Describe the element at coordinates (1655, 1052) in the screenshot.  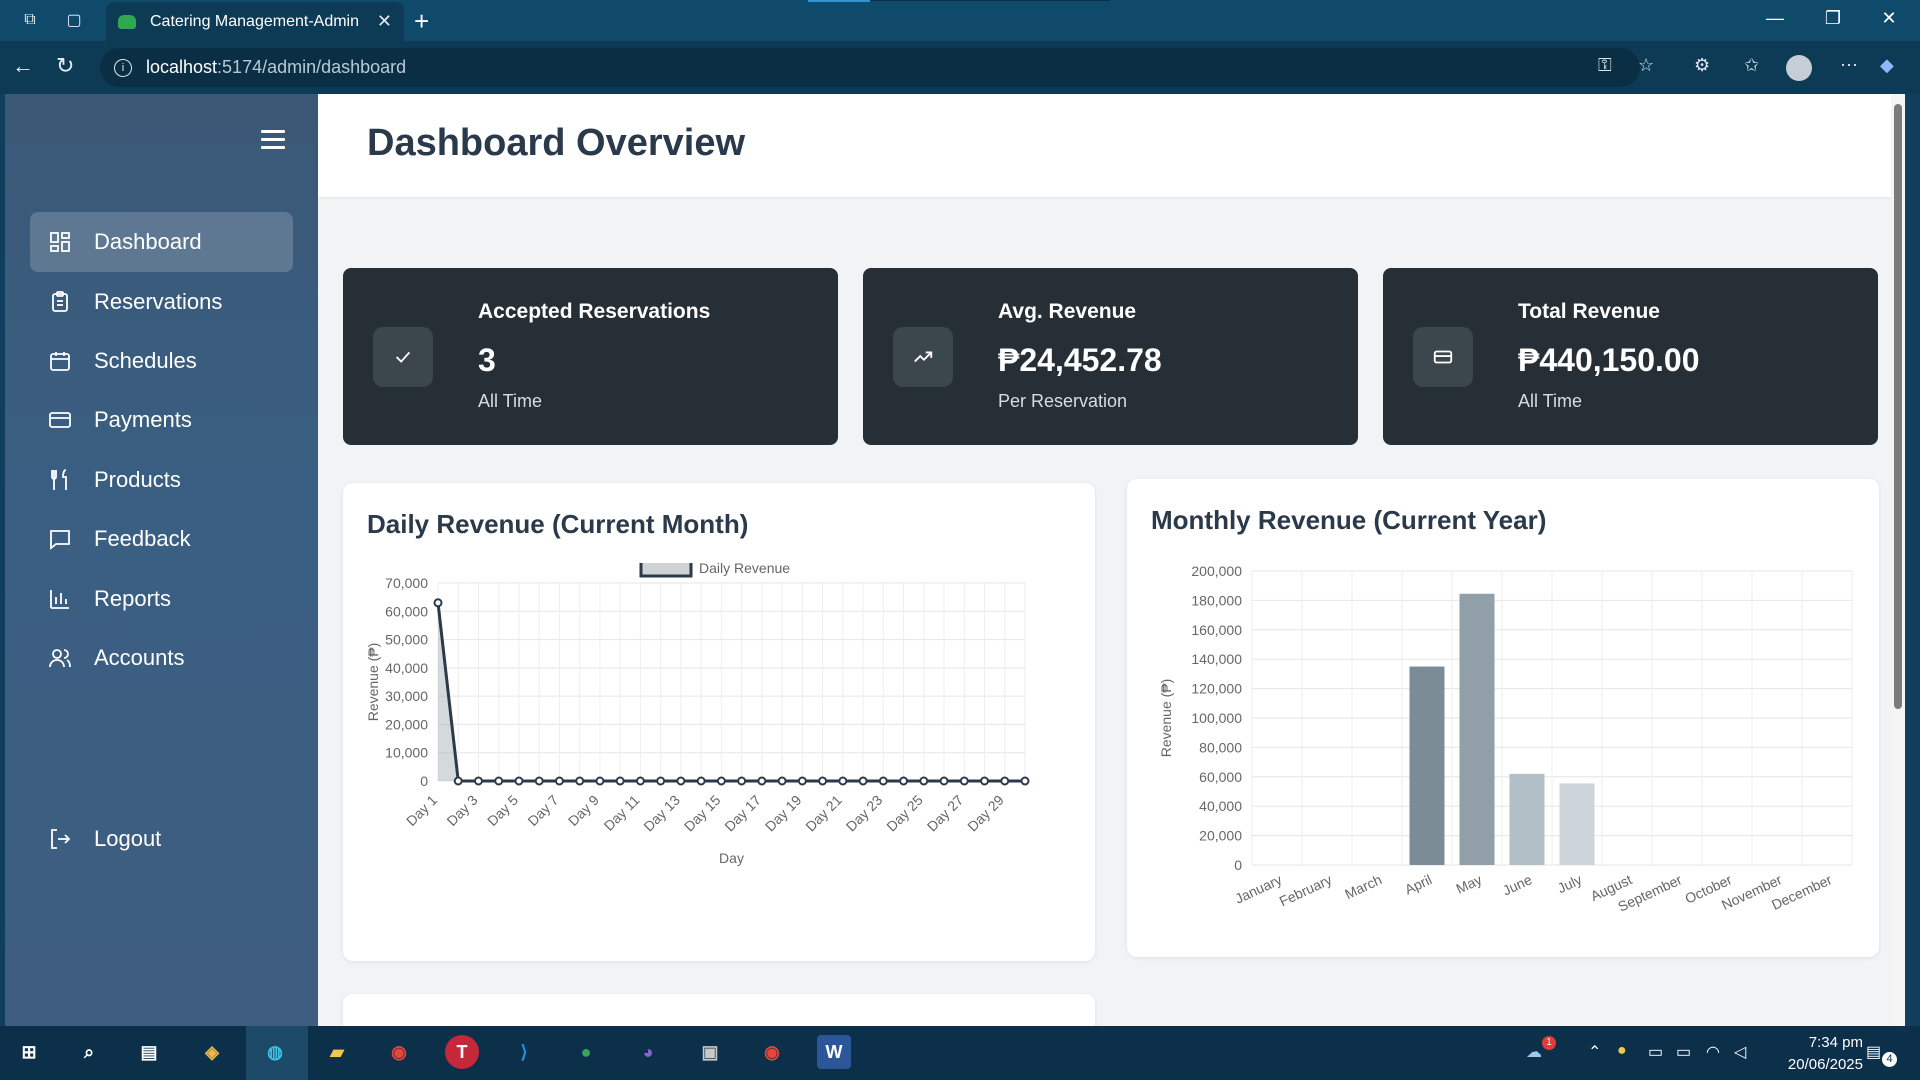
I see `meet-icon: ▭` at that location.